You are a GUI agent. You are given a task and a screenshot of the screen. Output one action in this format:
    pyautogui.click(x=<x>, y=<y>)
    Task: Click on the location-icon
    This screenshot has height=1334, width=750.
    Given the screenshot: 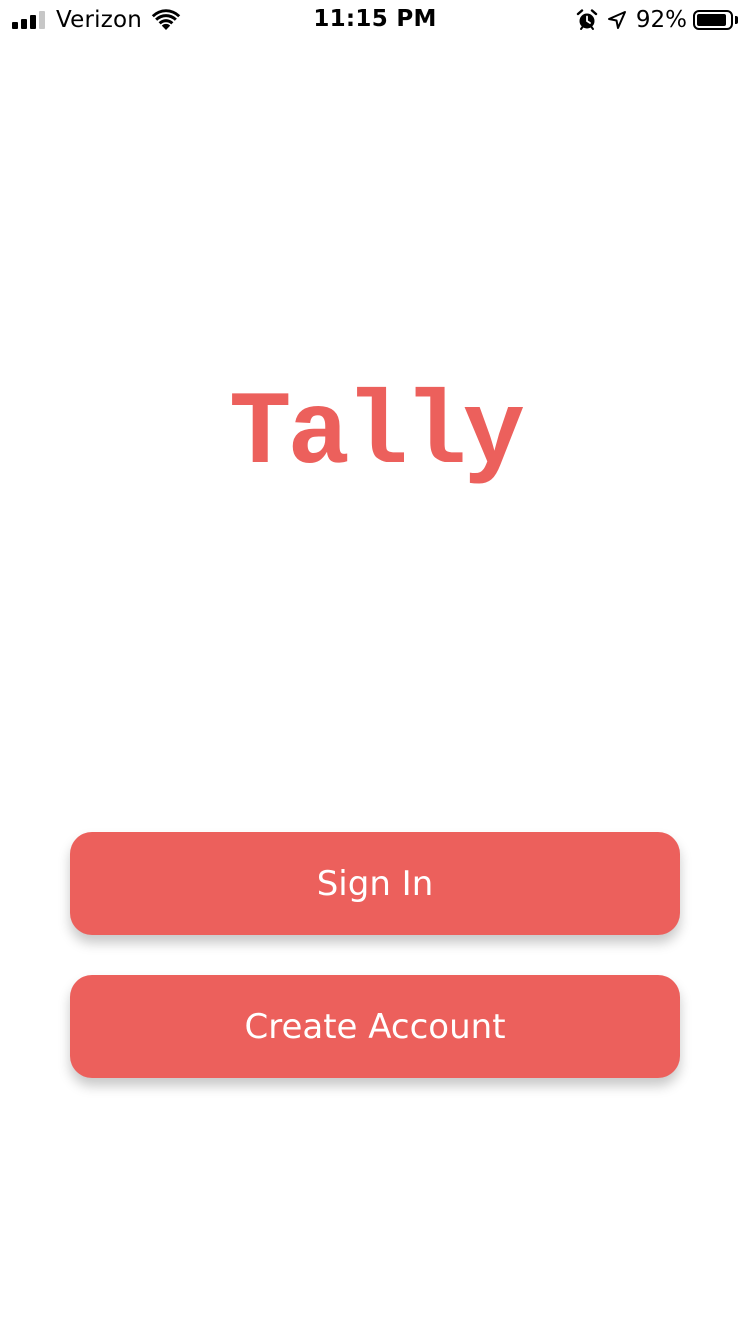 What is the action you would take?
    pyautogui.click(x=616, y=20)
    